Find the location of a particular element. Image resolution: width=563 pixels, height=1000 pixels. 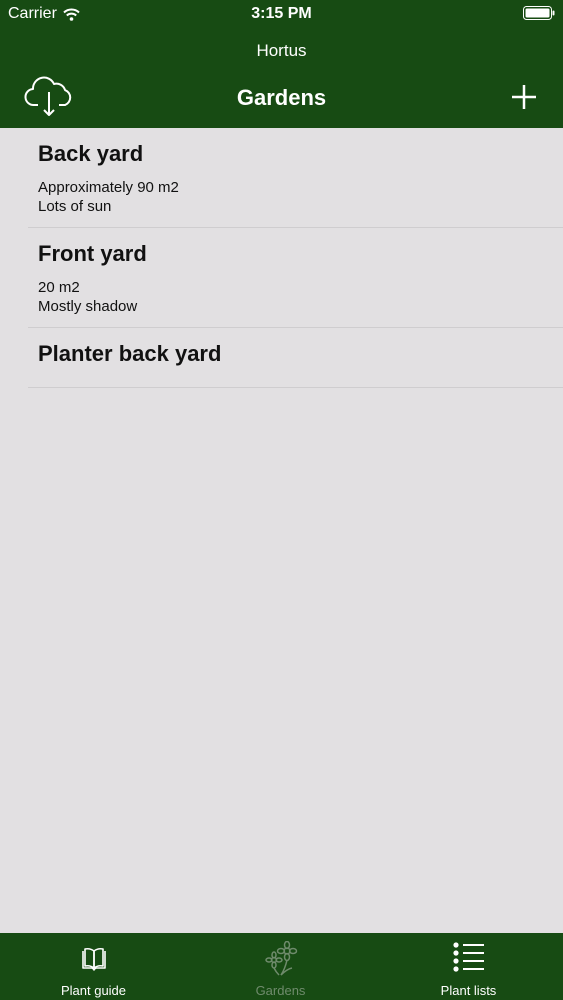

garden-size: 20 m2 is located at coordinates (59, 287).